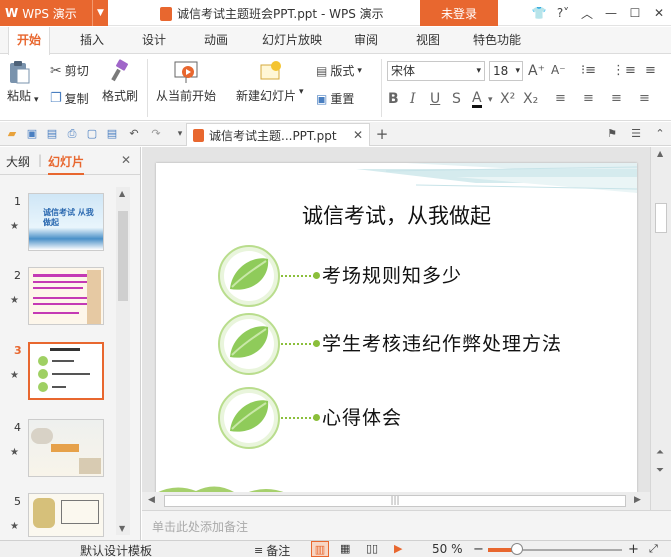  Describe the element at coordinates (660, 470) in the screenshot. I see `next-slide-icon: ⏷` at that location.